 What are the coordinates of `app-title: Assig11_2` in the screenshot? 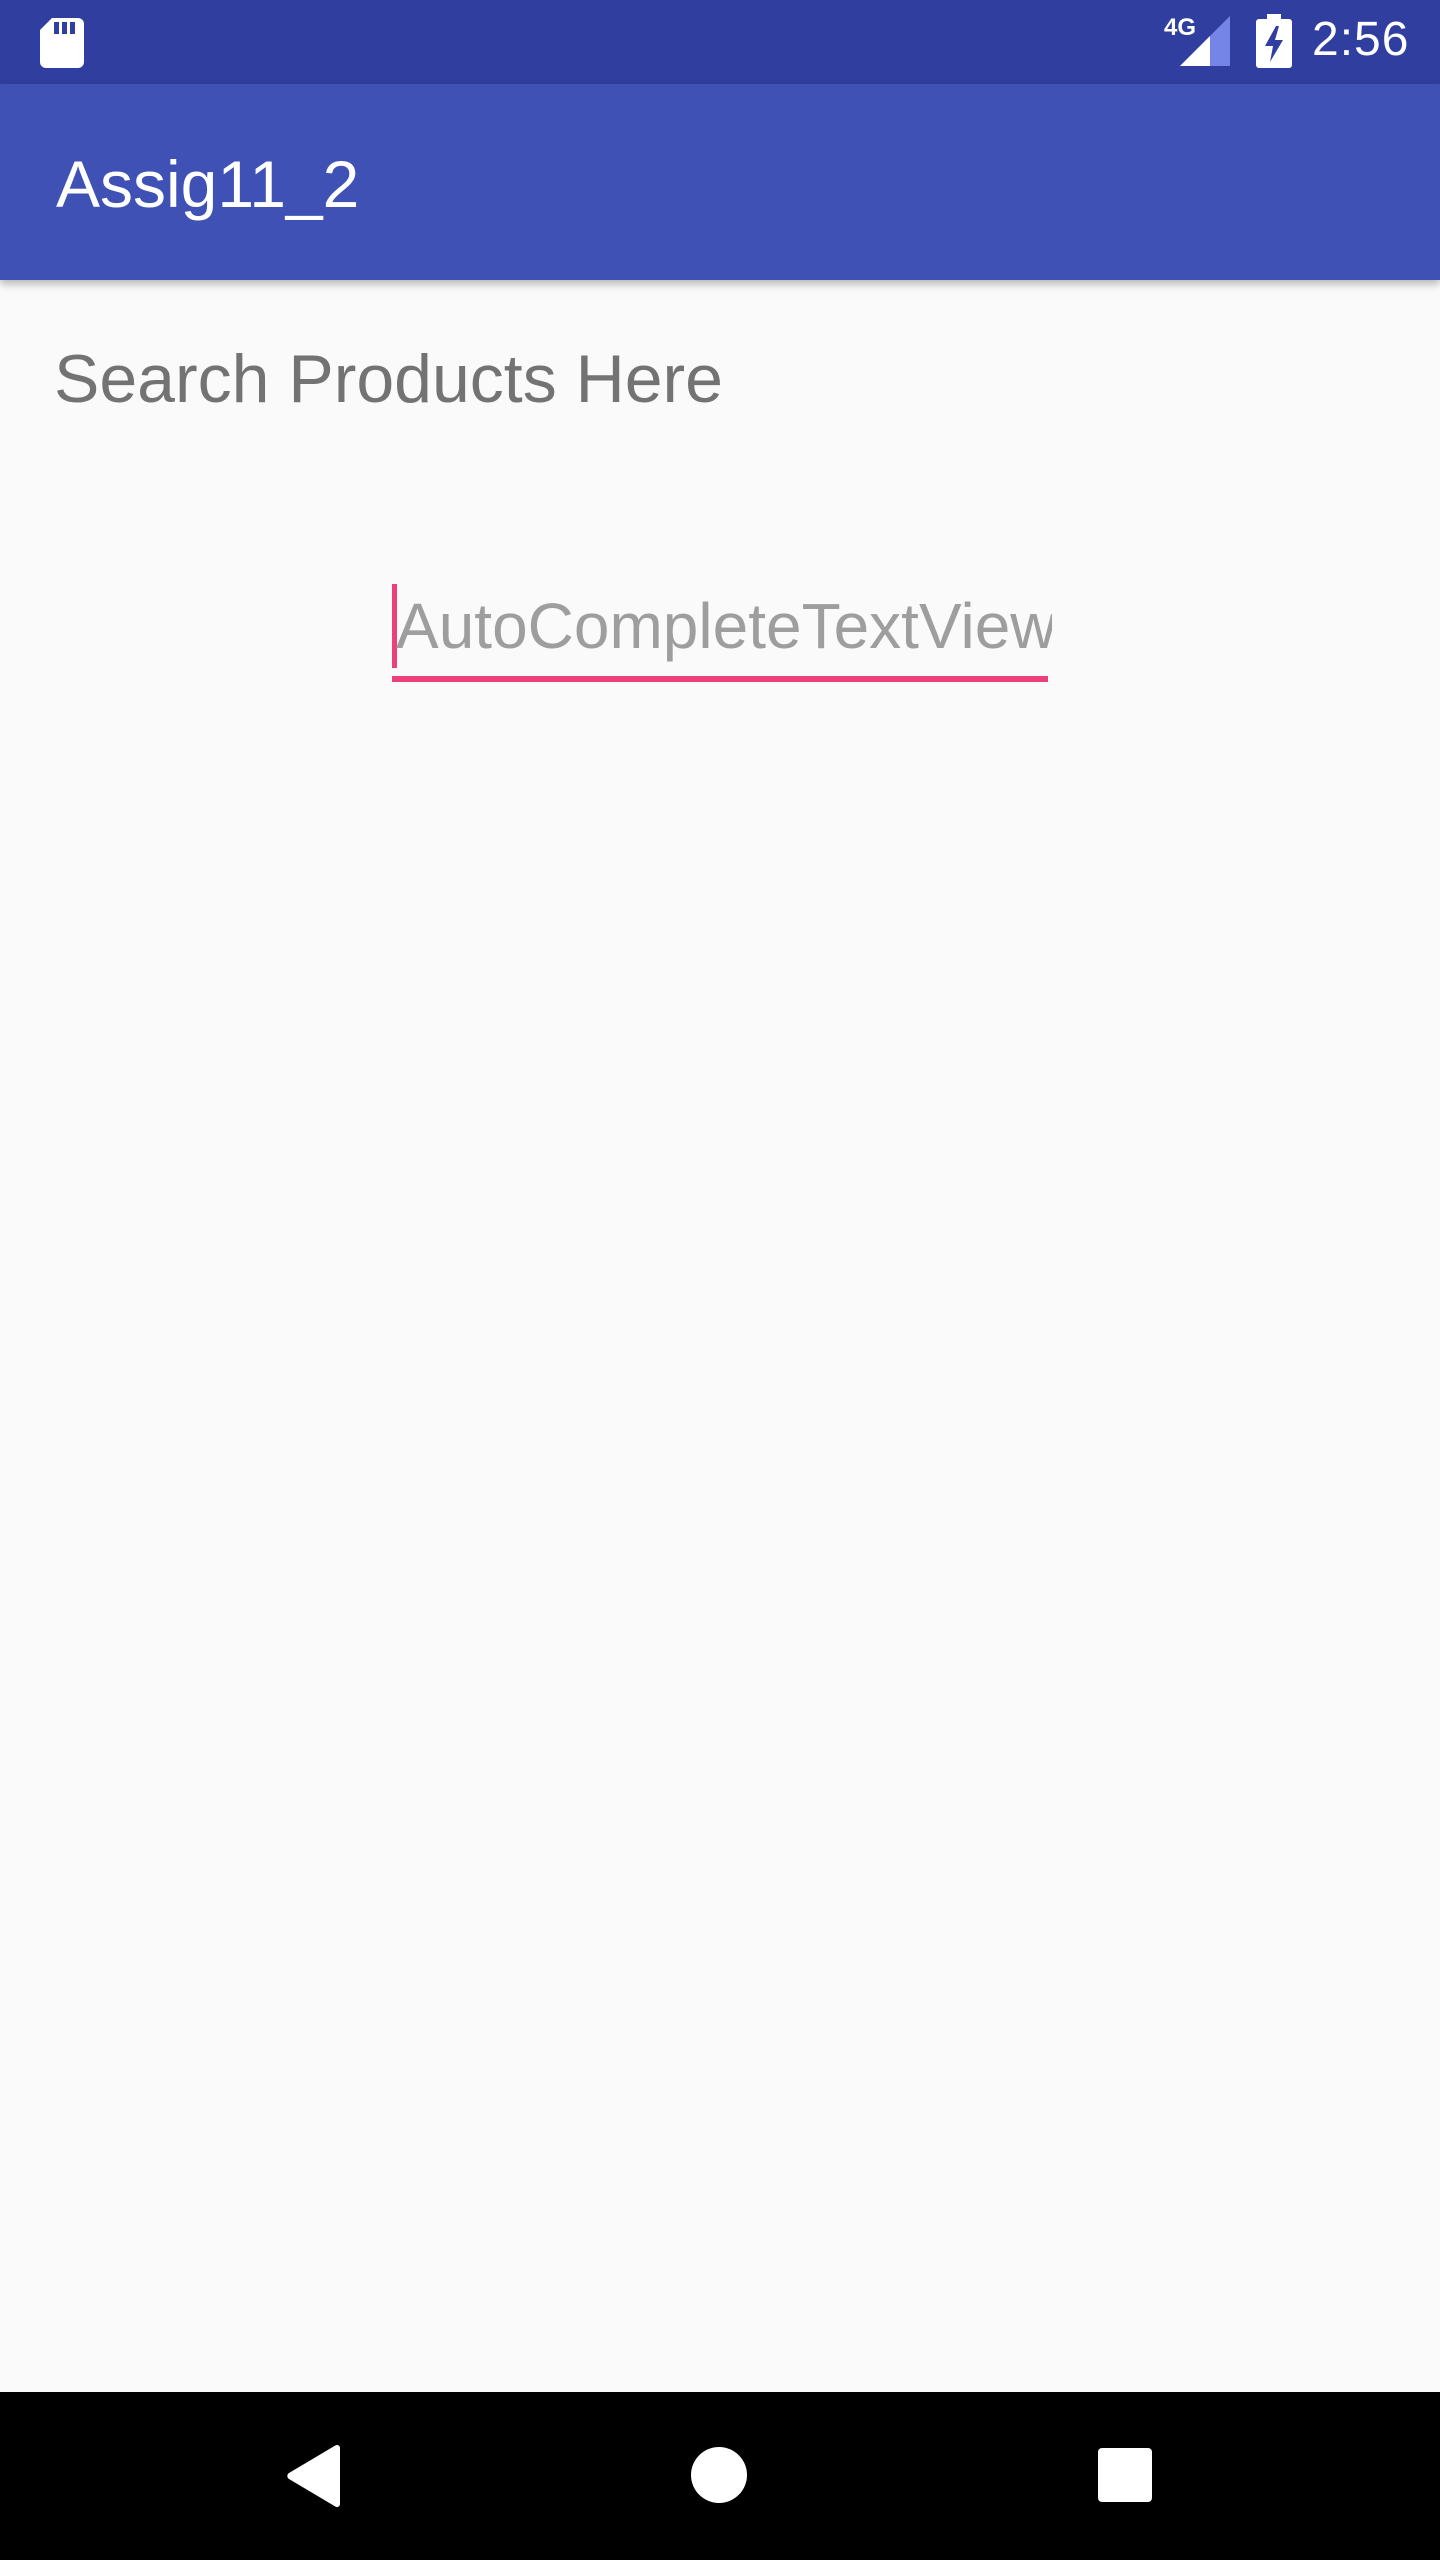 It's located at (208, 184).